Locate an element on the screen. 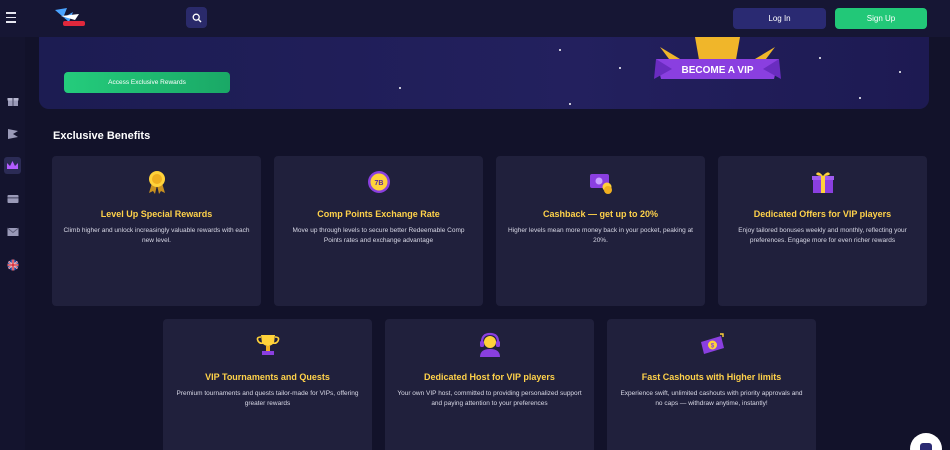  sidebar-item-gifts is located at coordinates (12, 100).